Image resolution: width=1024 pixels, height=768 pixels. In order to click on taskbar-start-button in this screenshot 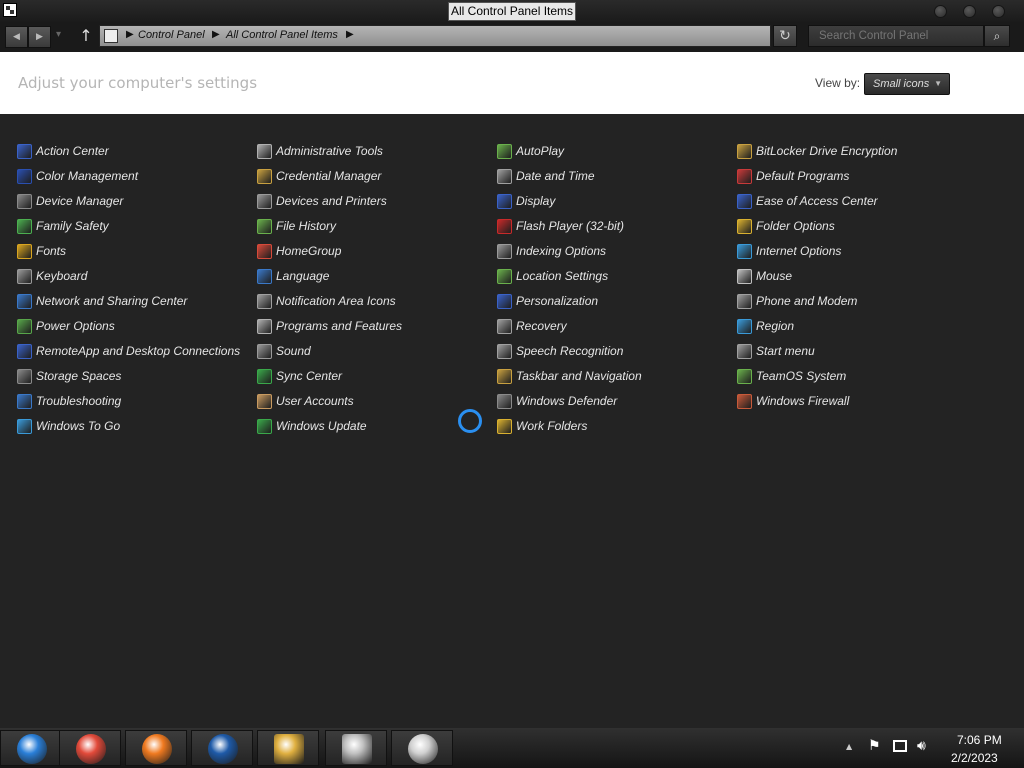, I will do `click(31, 748)`.